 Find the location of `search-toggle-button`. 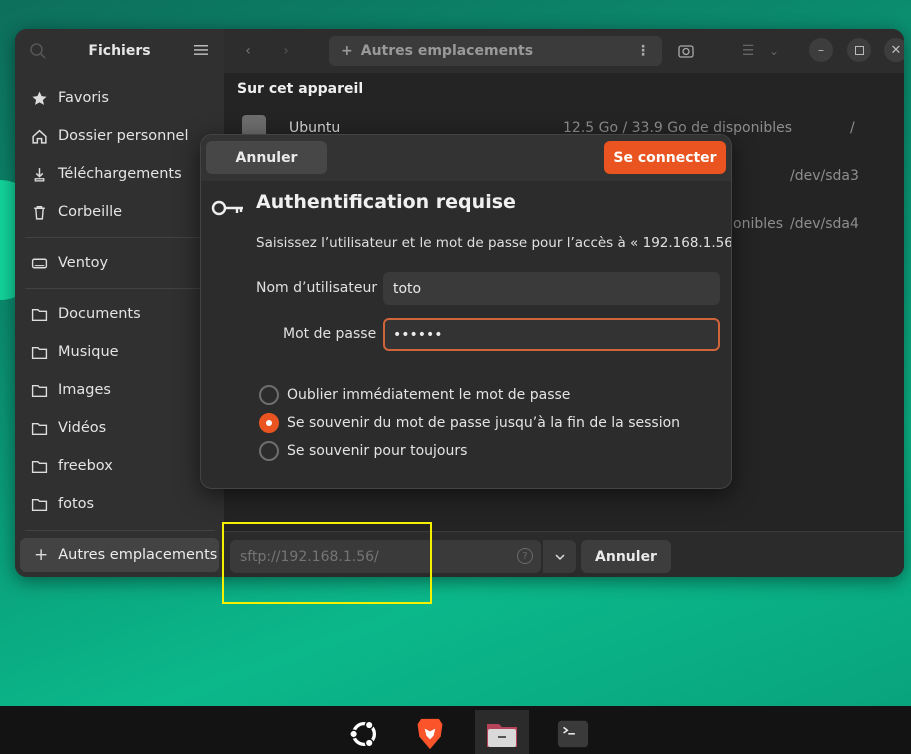

search-toggle-button is located at coordinates (686, 51).